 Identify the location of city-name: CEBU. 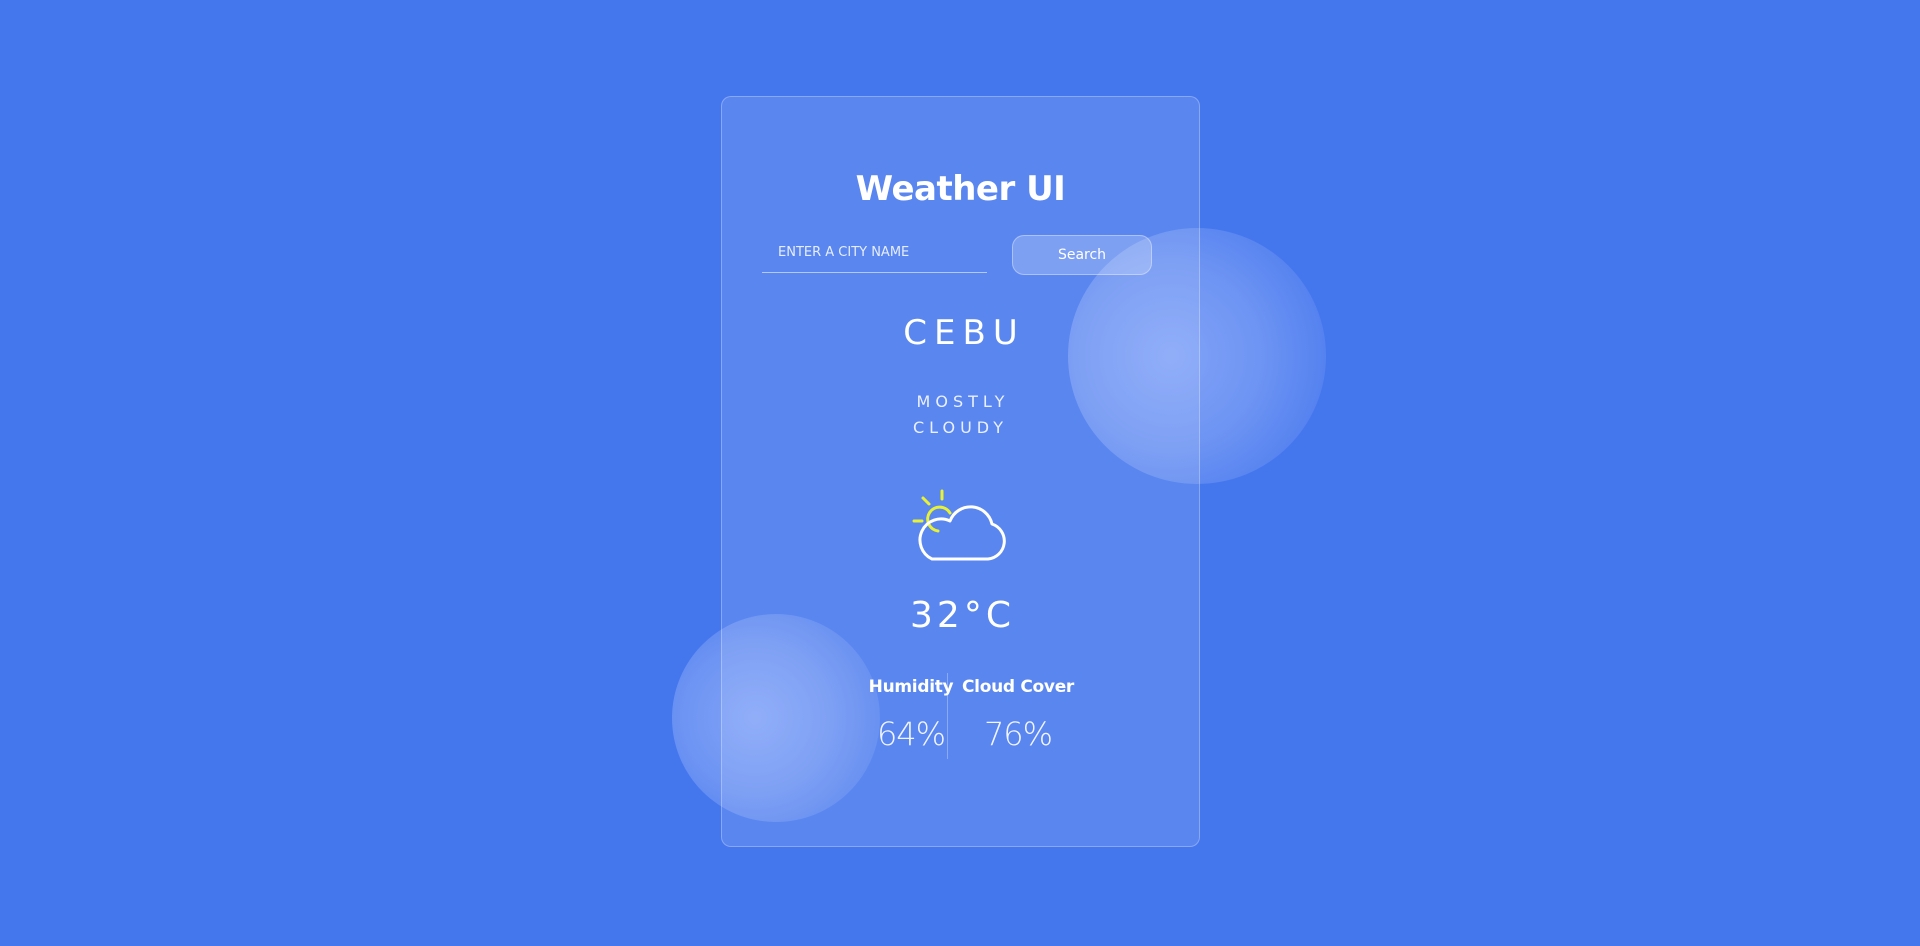
(964, 333).